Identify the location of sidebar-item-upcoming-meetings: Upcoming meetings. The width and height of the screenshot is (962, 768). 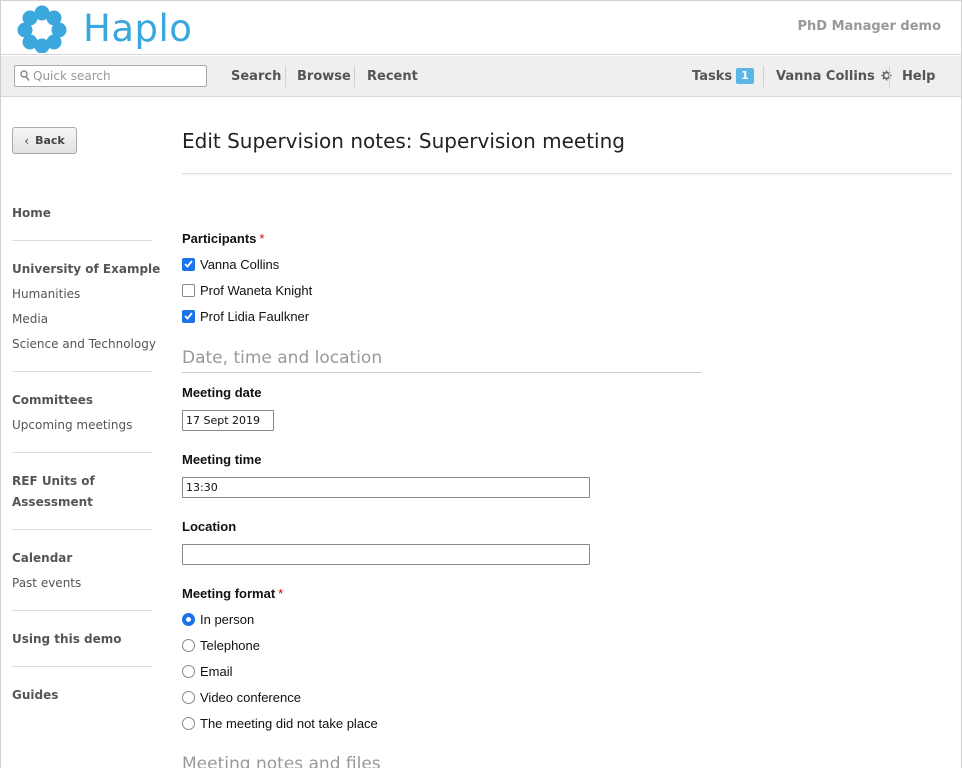
(72, 425).